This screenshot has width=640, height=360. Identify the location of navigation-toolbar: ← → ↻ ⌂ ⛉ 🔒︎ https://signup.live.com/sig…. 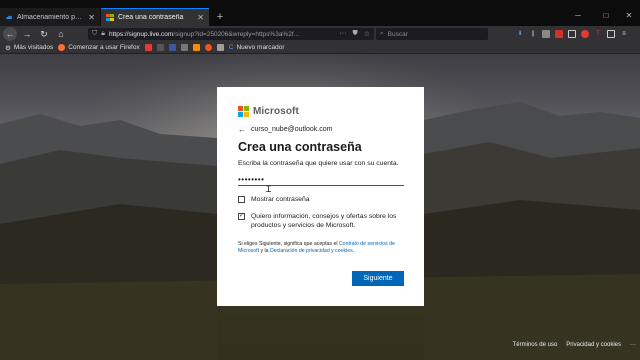
(320, 34).